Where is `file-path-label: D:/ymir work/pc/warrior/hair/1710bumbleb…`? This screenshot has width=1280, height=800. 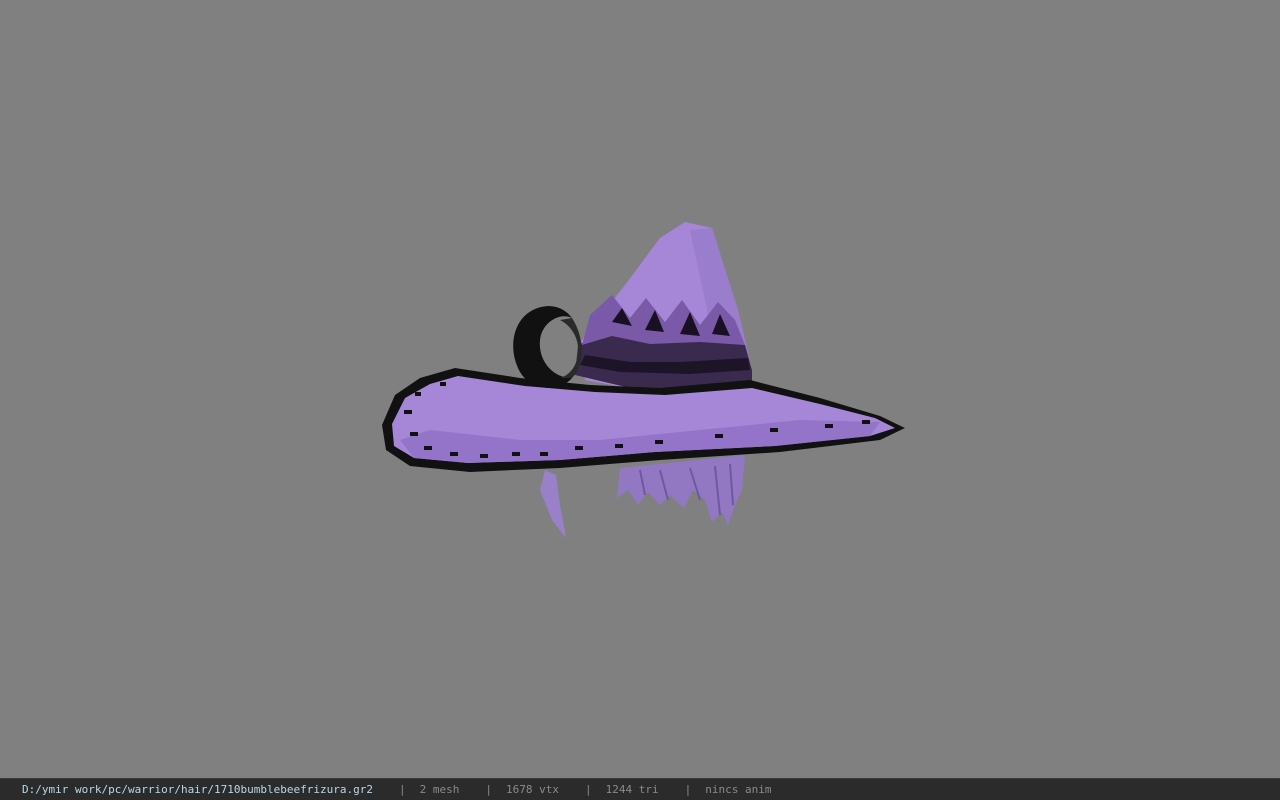
file-path-label: D:/ymir work/pc/warrior/hair/1710bumbleb… is located at coordinates (197, 789).